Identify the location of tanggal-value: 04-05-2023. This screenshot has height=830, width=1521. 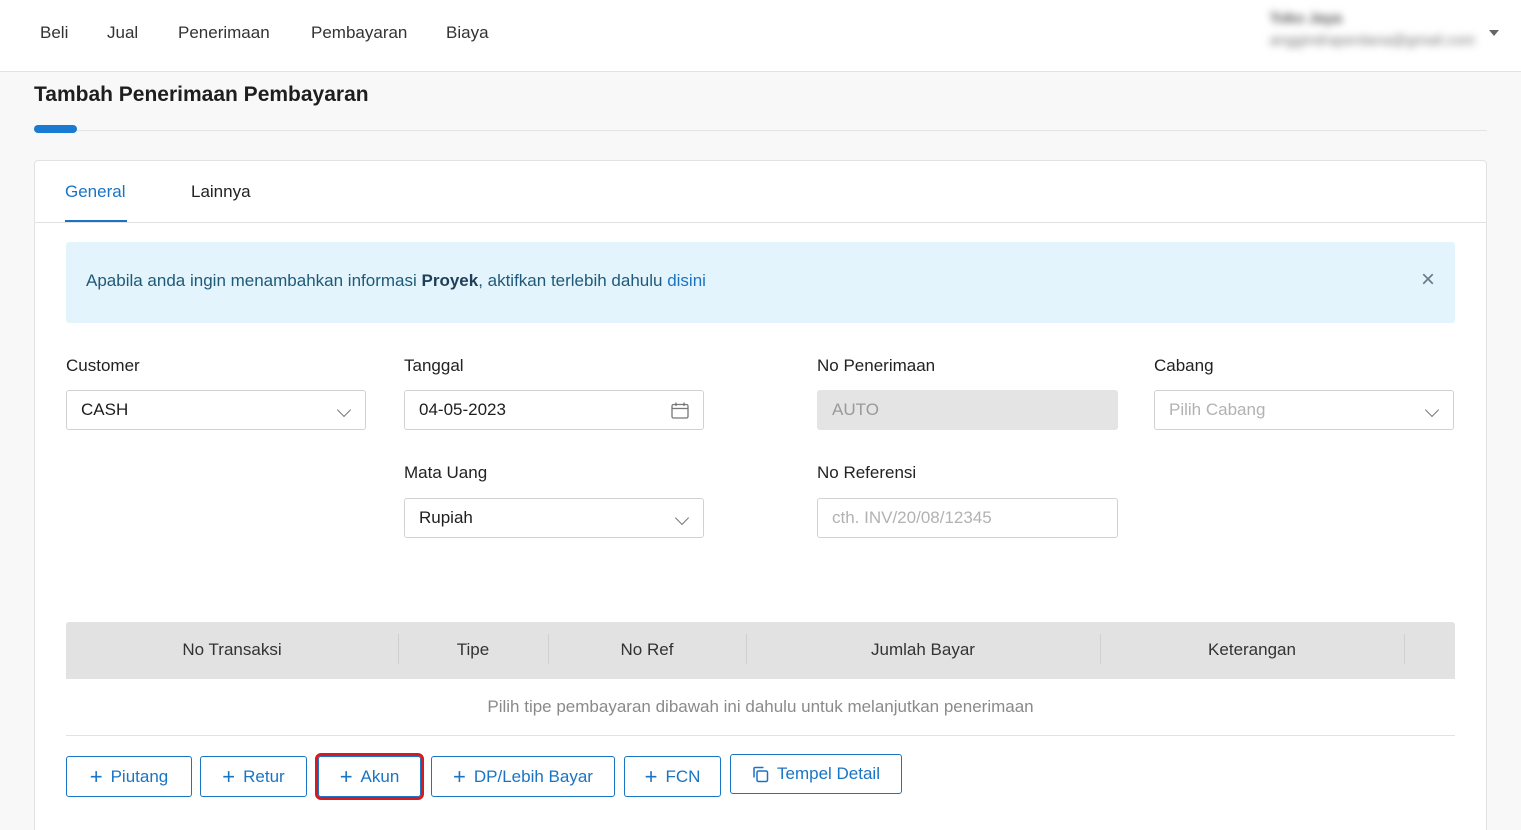
(462, 409).